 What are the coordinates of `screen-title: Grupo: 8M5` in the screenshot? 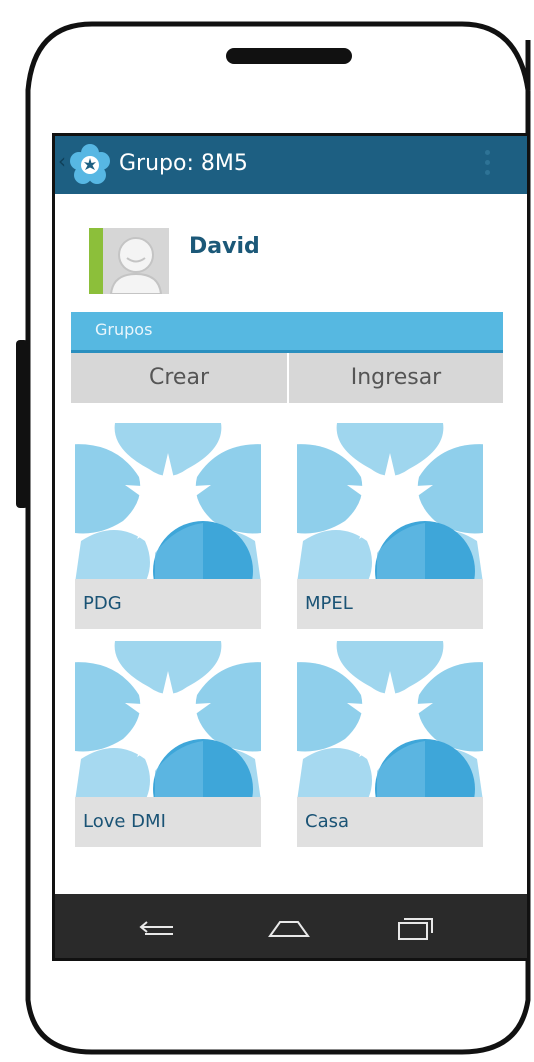 It's located at (183, 163).